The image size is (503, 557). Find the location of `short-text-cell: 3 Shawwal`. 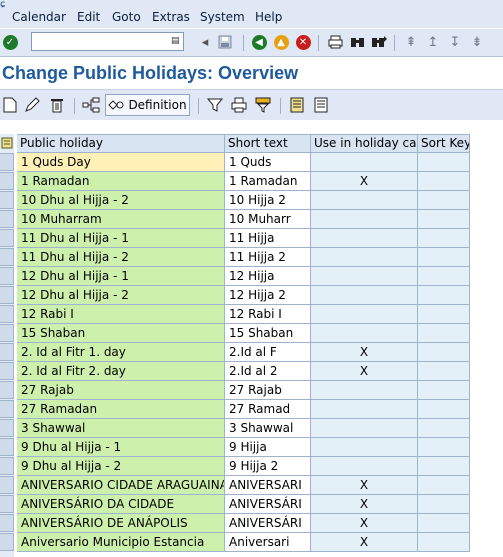

short-text-cell: 3 Shawwal is located at coordinates (268, 428).